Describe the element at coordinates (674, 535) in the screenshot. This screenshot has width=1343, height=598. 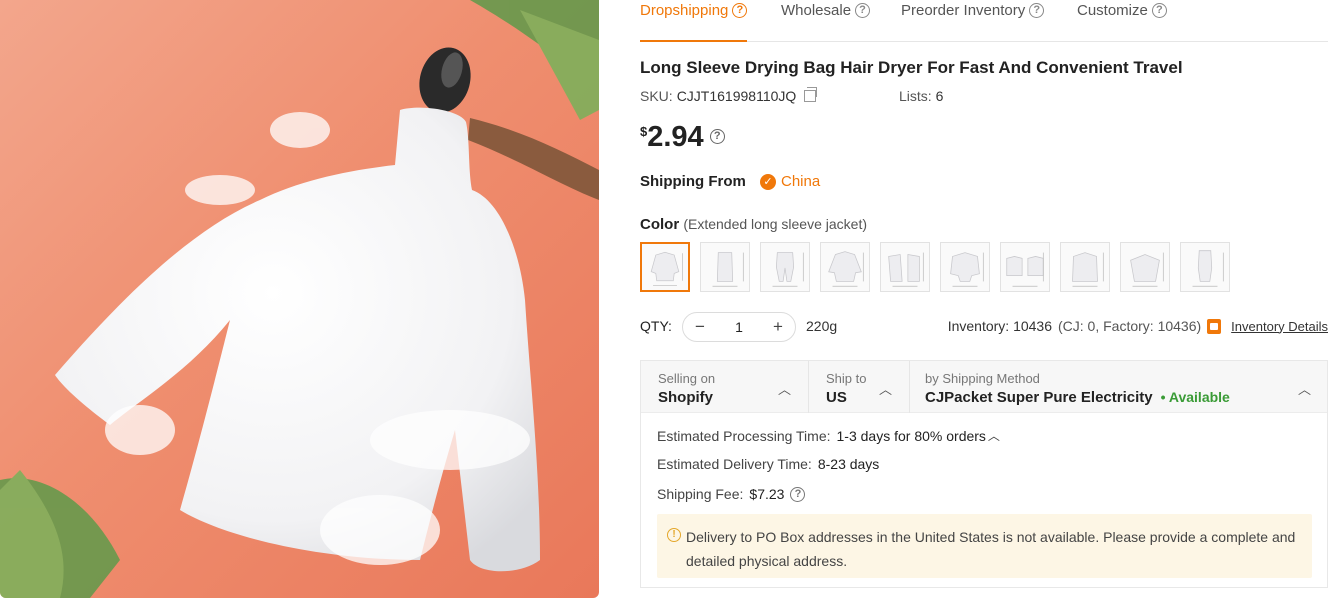
I see `warning-icon: !` at that location.